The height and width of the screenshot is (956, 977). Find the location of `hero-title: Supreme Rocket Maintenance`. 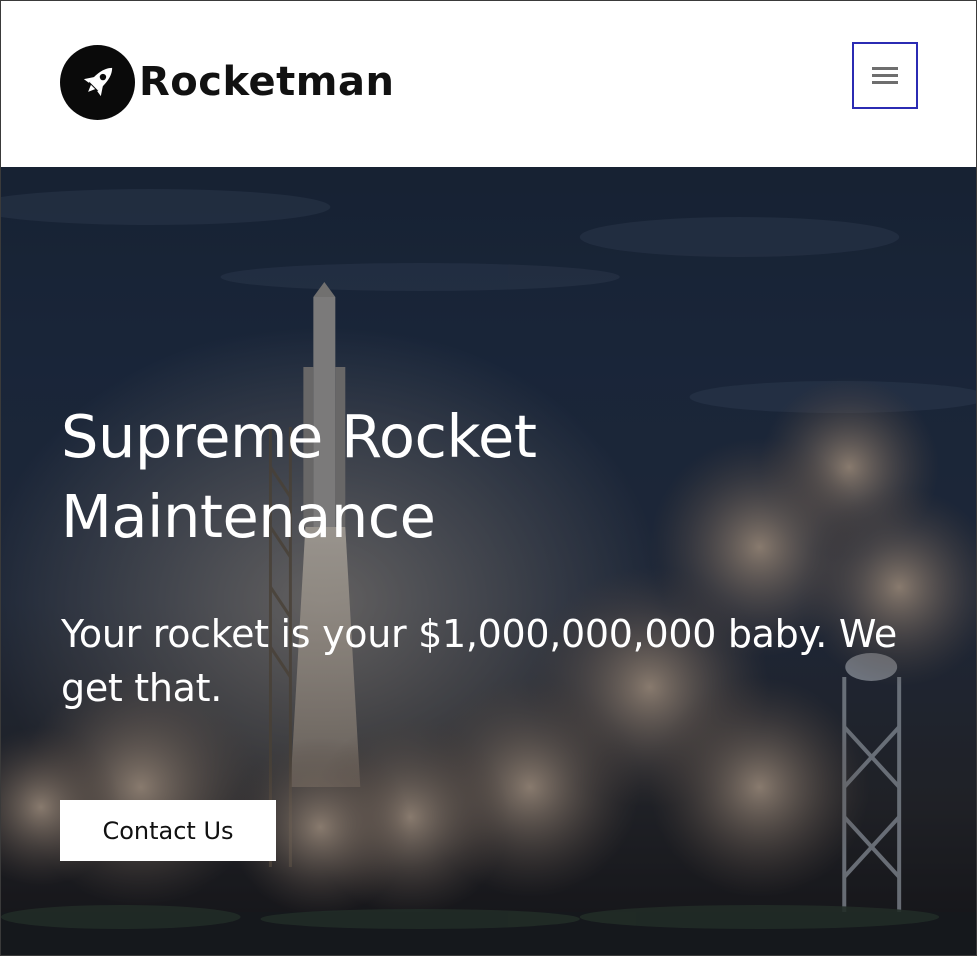

hero-title: Supreme Rocket Maintenance is located at coordinates (299, 476).